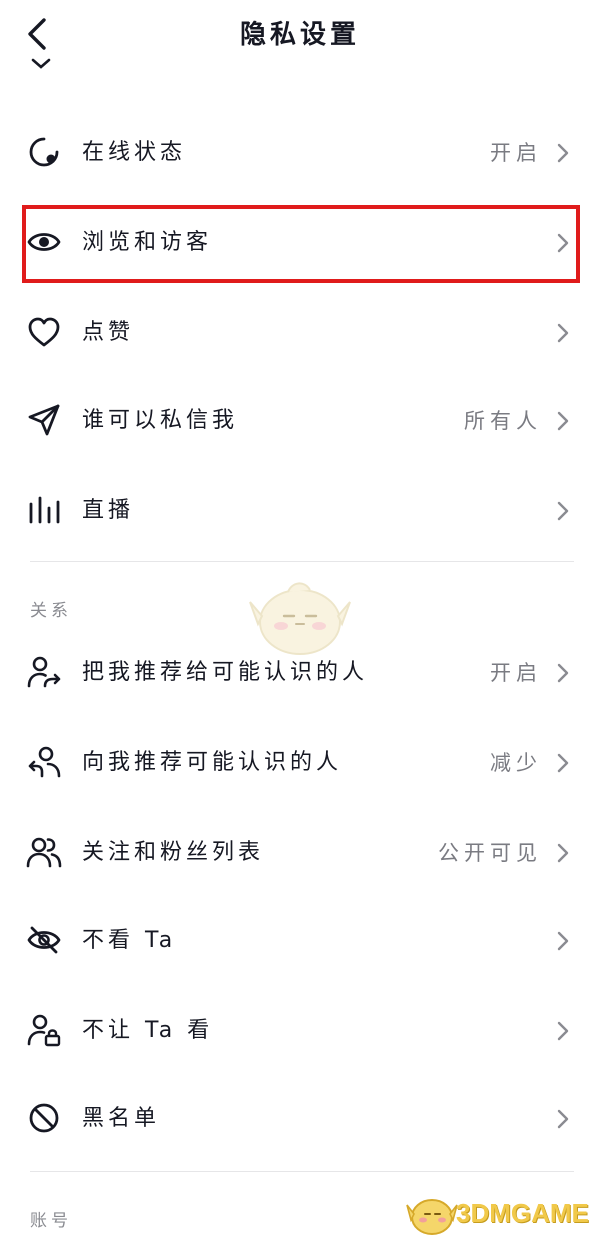  I want to click on row-not-see-ta: 不看 Ta, so click(300, 941).